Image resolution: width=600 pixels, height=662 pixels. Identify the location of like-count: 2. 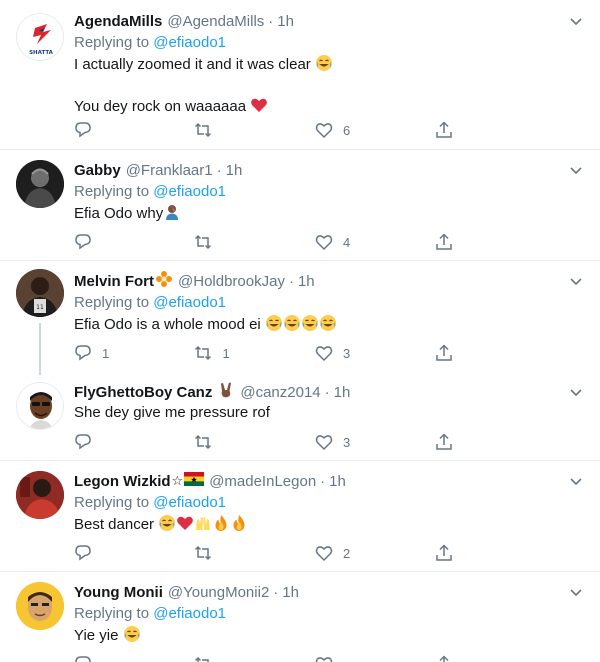
(346, 553).